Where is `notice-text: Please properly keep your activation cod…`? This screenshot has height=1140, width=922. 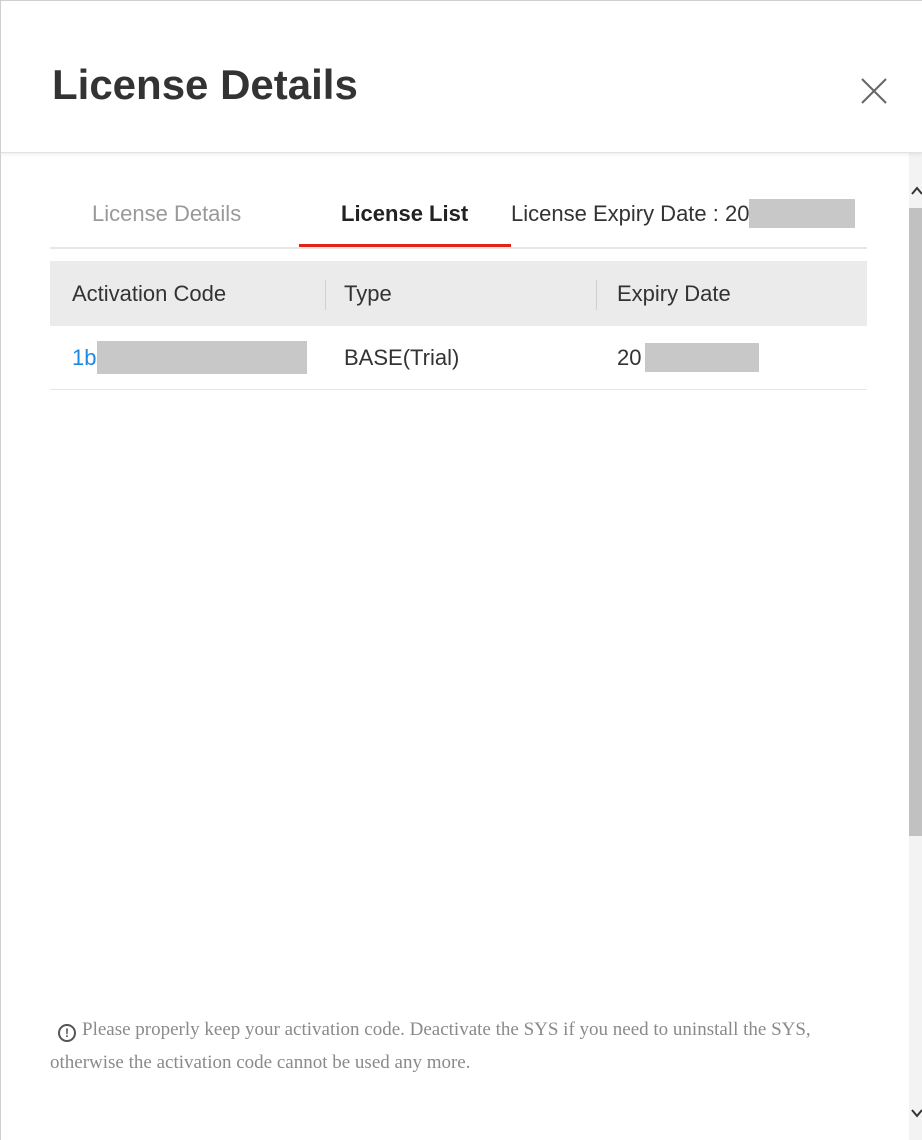 notice-text: Please properly keep your activation cod… is located at coordinates (430, 1046).